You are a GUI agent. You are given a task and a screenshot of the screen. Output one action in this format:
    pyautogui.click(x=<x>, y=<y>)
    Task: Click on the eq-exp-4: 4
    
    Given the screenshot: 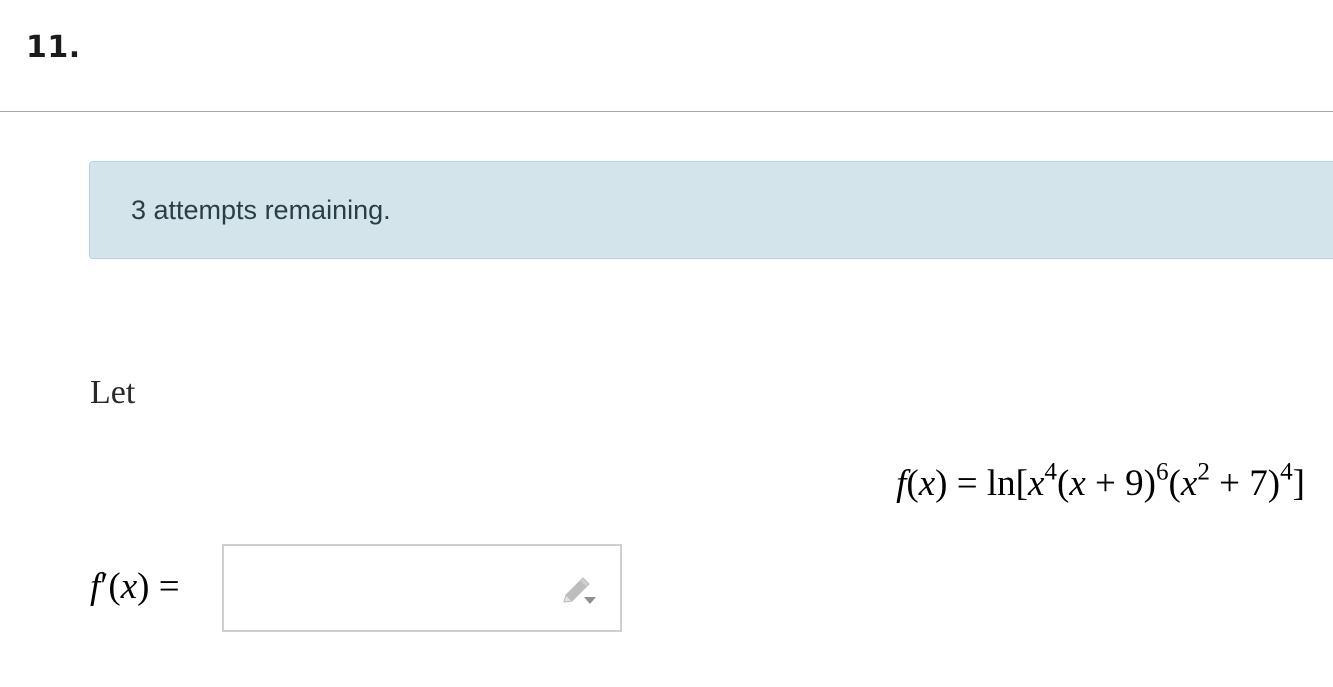 What is the action you would take?
    pyautogui.click(x=1286, y=472)
    